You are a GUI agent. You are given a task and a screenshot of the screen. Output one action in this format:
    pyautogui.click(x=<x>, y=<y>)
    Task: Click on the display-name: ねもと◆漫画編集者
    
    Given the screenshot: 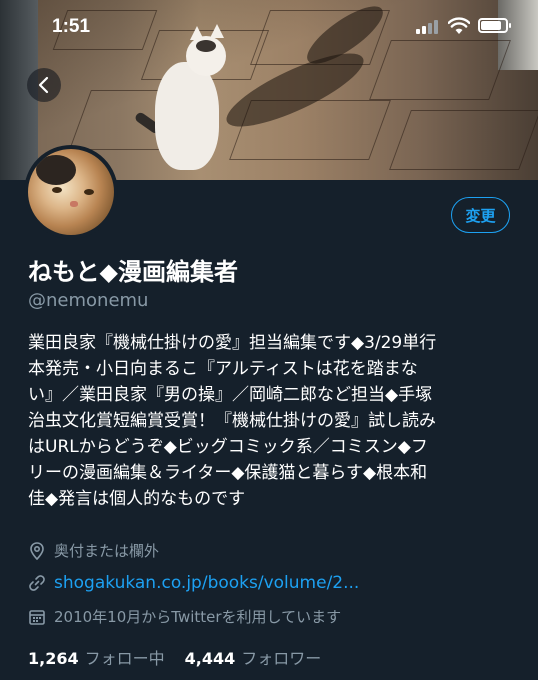 What is the action you would take?
    pyautogui.click(x=133, y=272)
    